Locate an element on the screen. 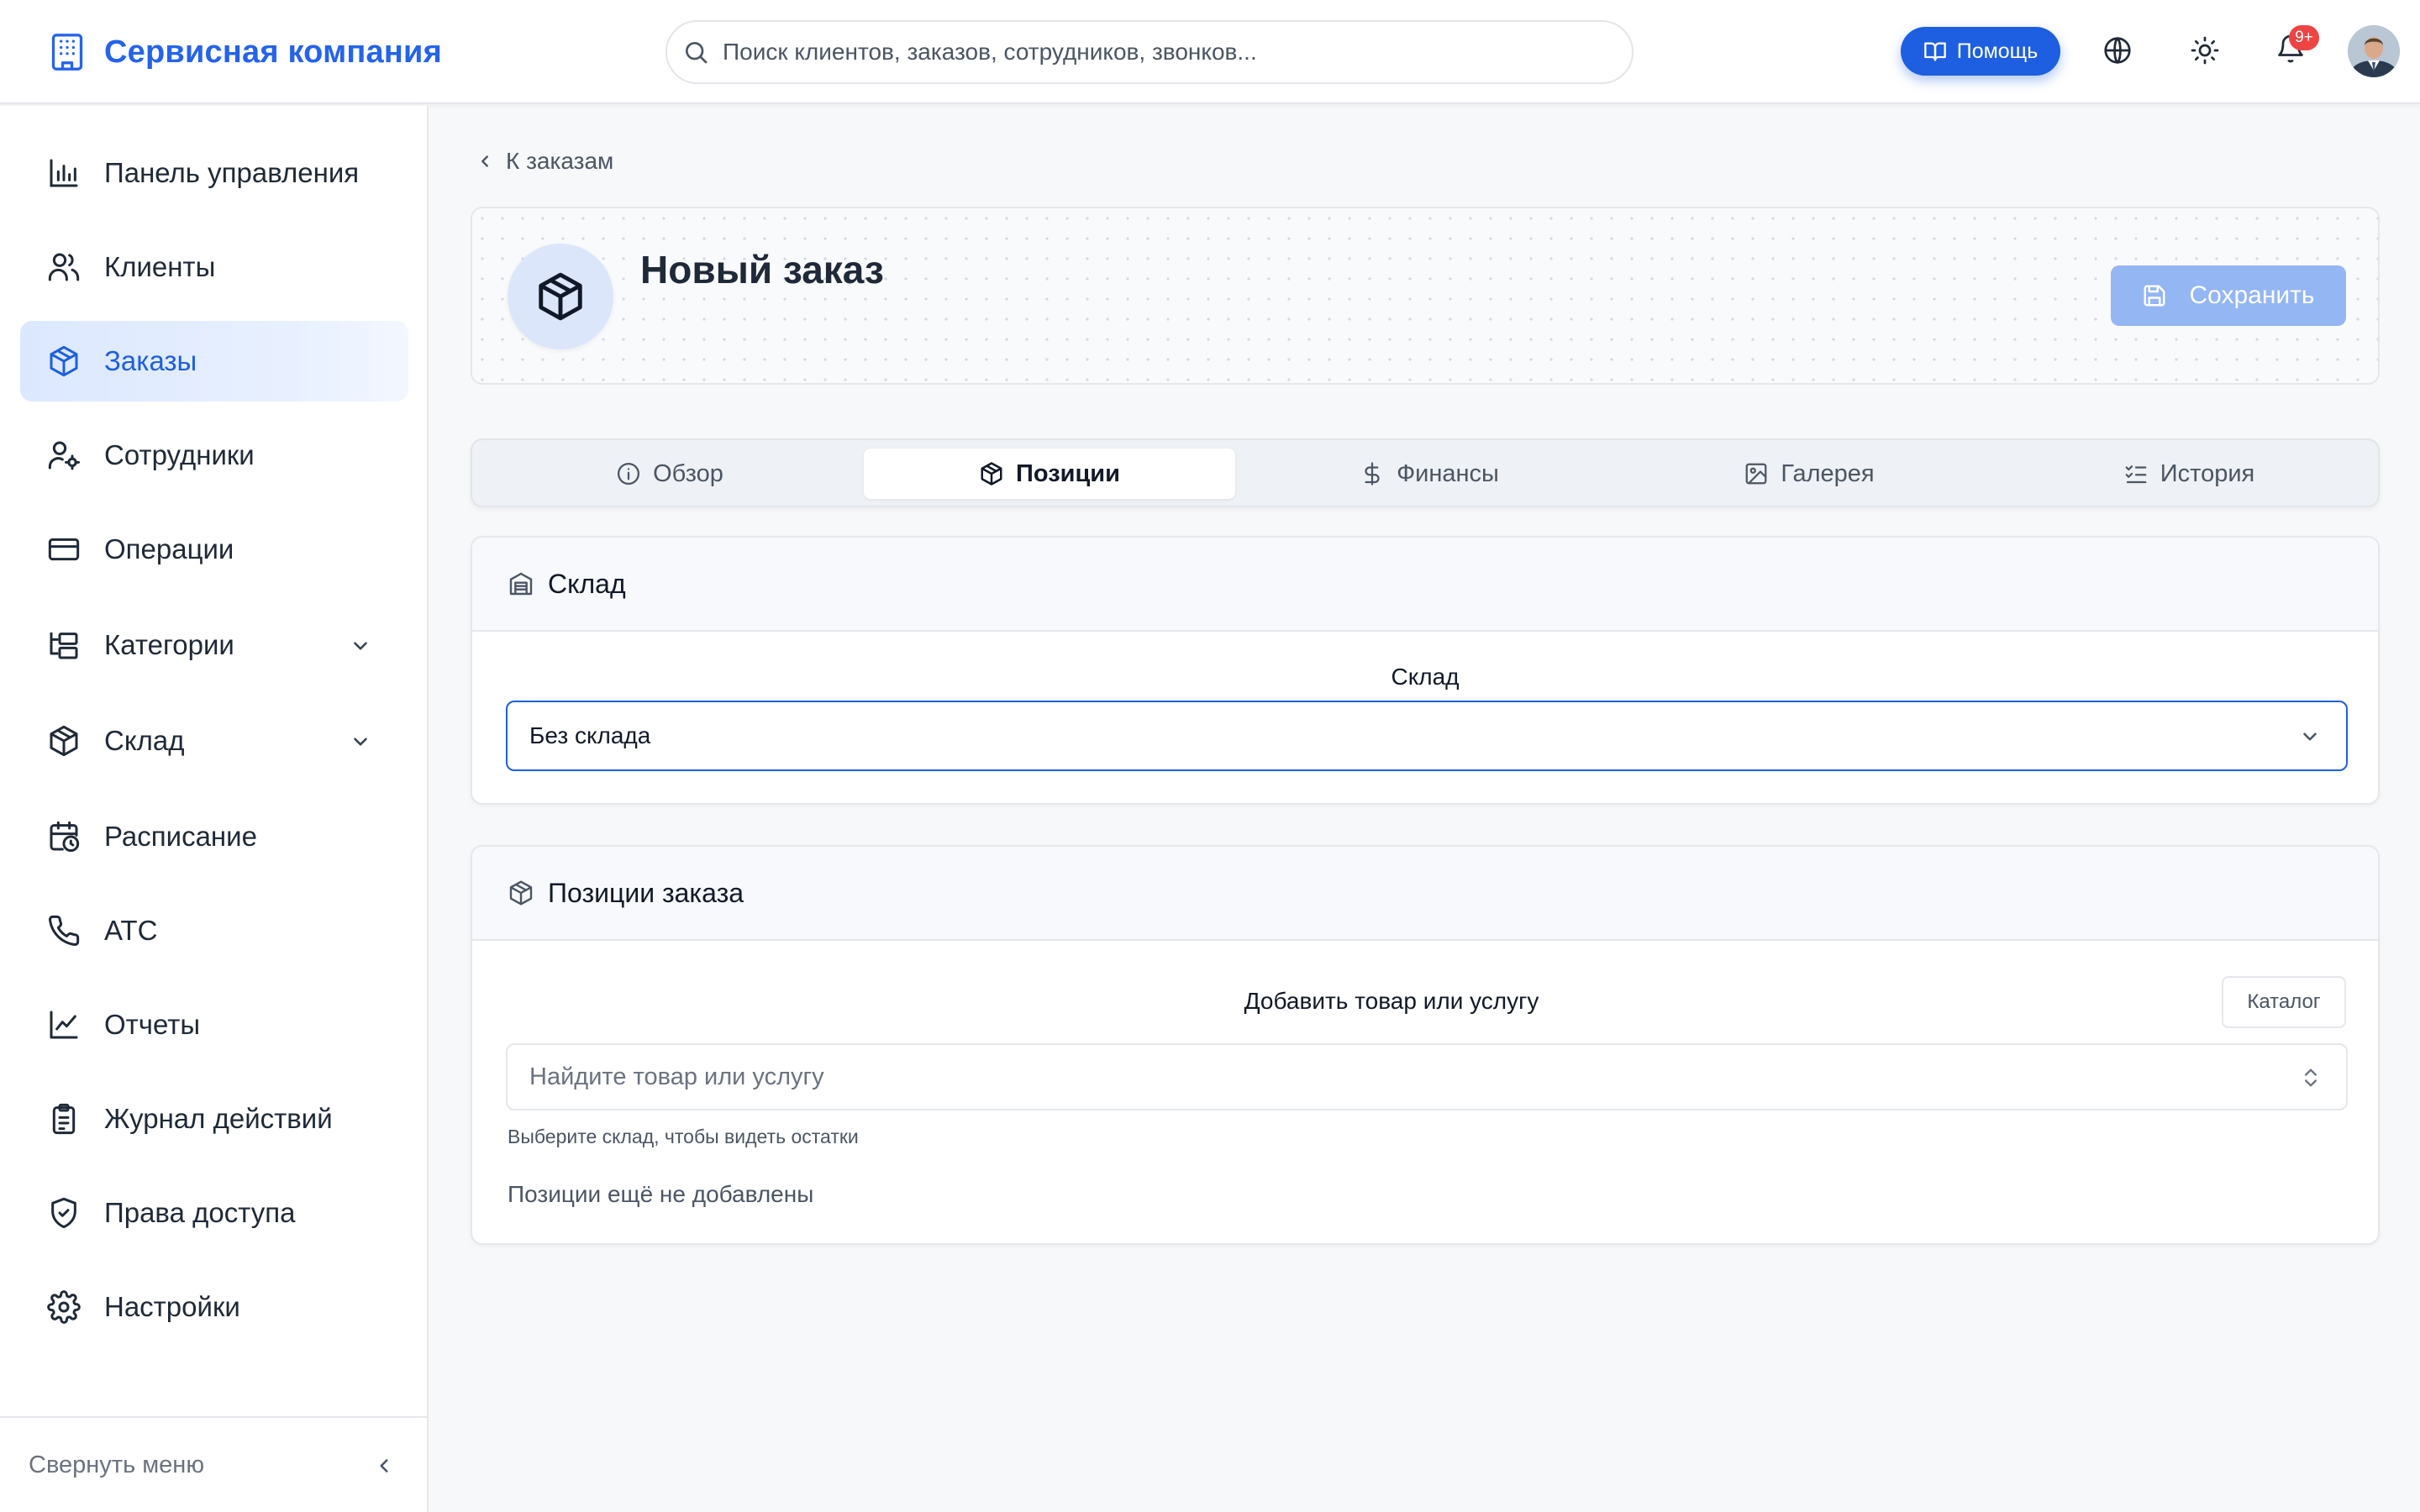 The width and height of the screenshot is (2420, 1512). book-open-icon is located at coordinates (1934, 51).